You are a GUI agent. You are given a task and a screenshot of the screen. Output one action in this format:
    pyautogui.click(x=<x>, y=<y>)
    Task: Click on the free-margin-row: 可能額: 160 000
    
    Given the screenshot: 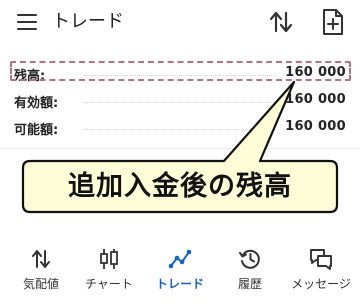 What is the action you would take?
    pyautogui.click(x=180, y=129)
    